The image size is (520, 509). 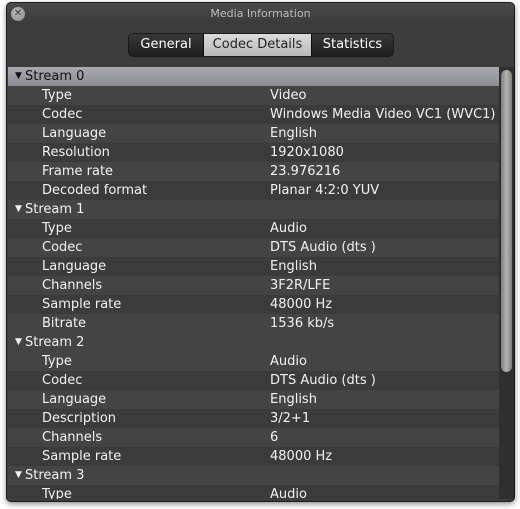 What do you see at coordinates (253, 437) in the screenshot?
I see `property-row: Channels 6` at bounding box center [253, 437].